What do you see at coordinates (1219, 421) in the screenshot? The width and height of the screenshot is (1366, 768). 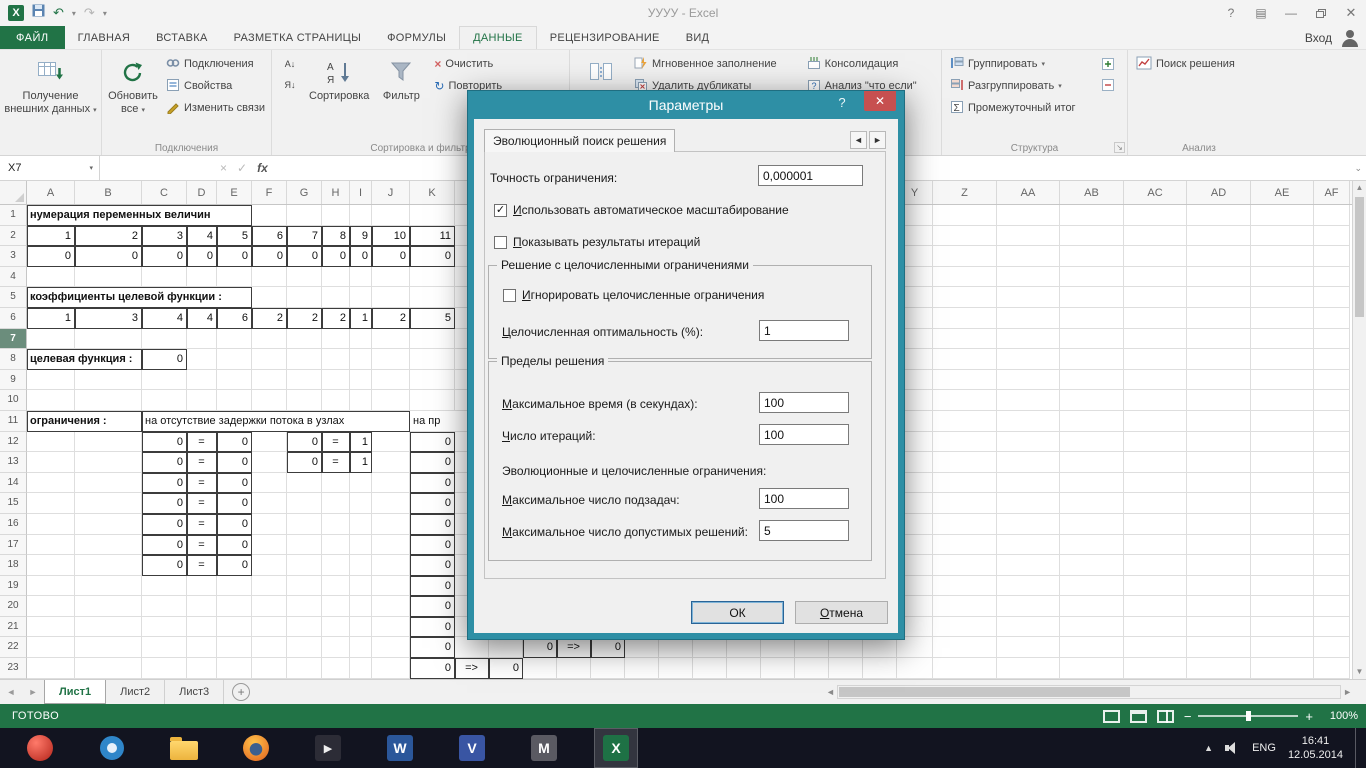 I see `cell-AD11` at bounding box center [1219, 421].